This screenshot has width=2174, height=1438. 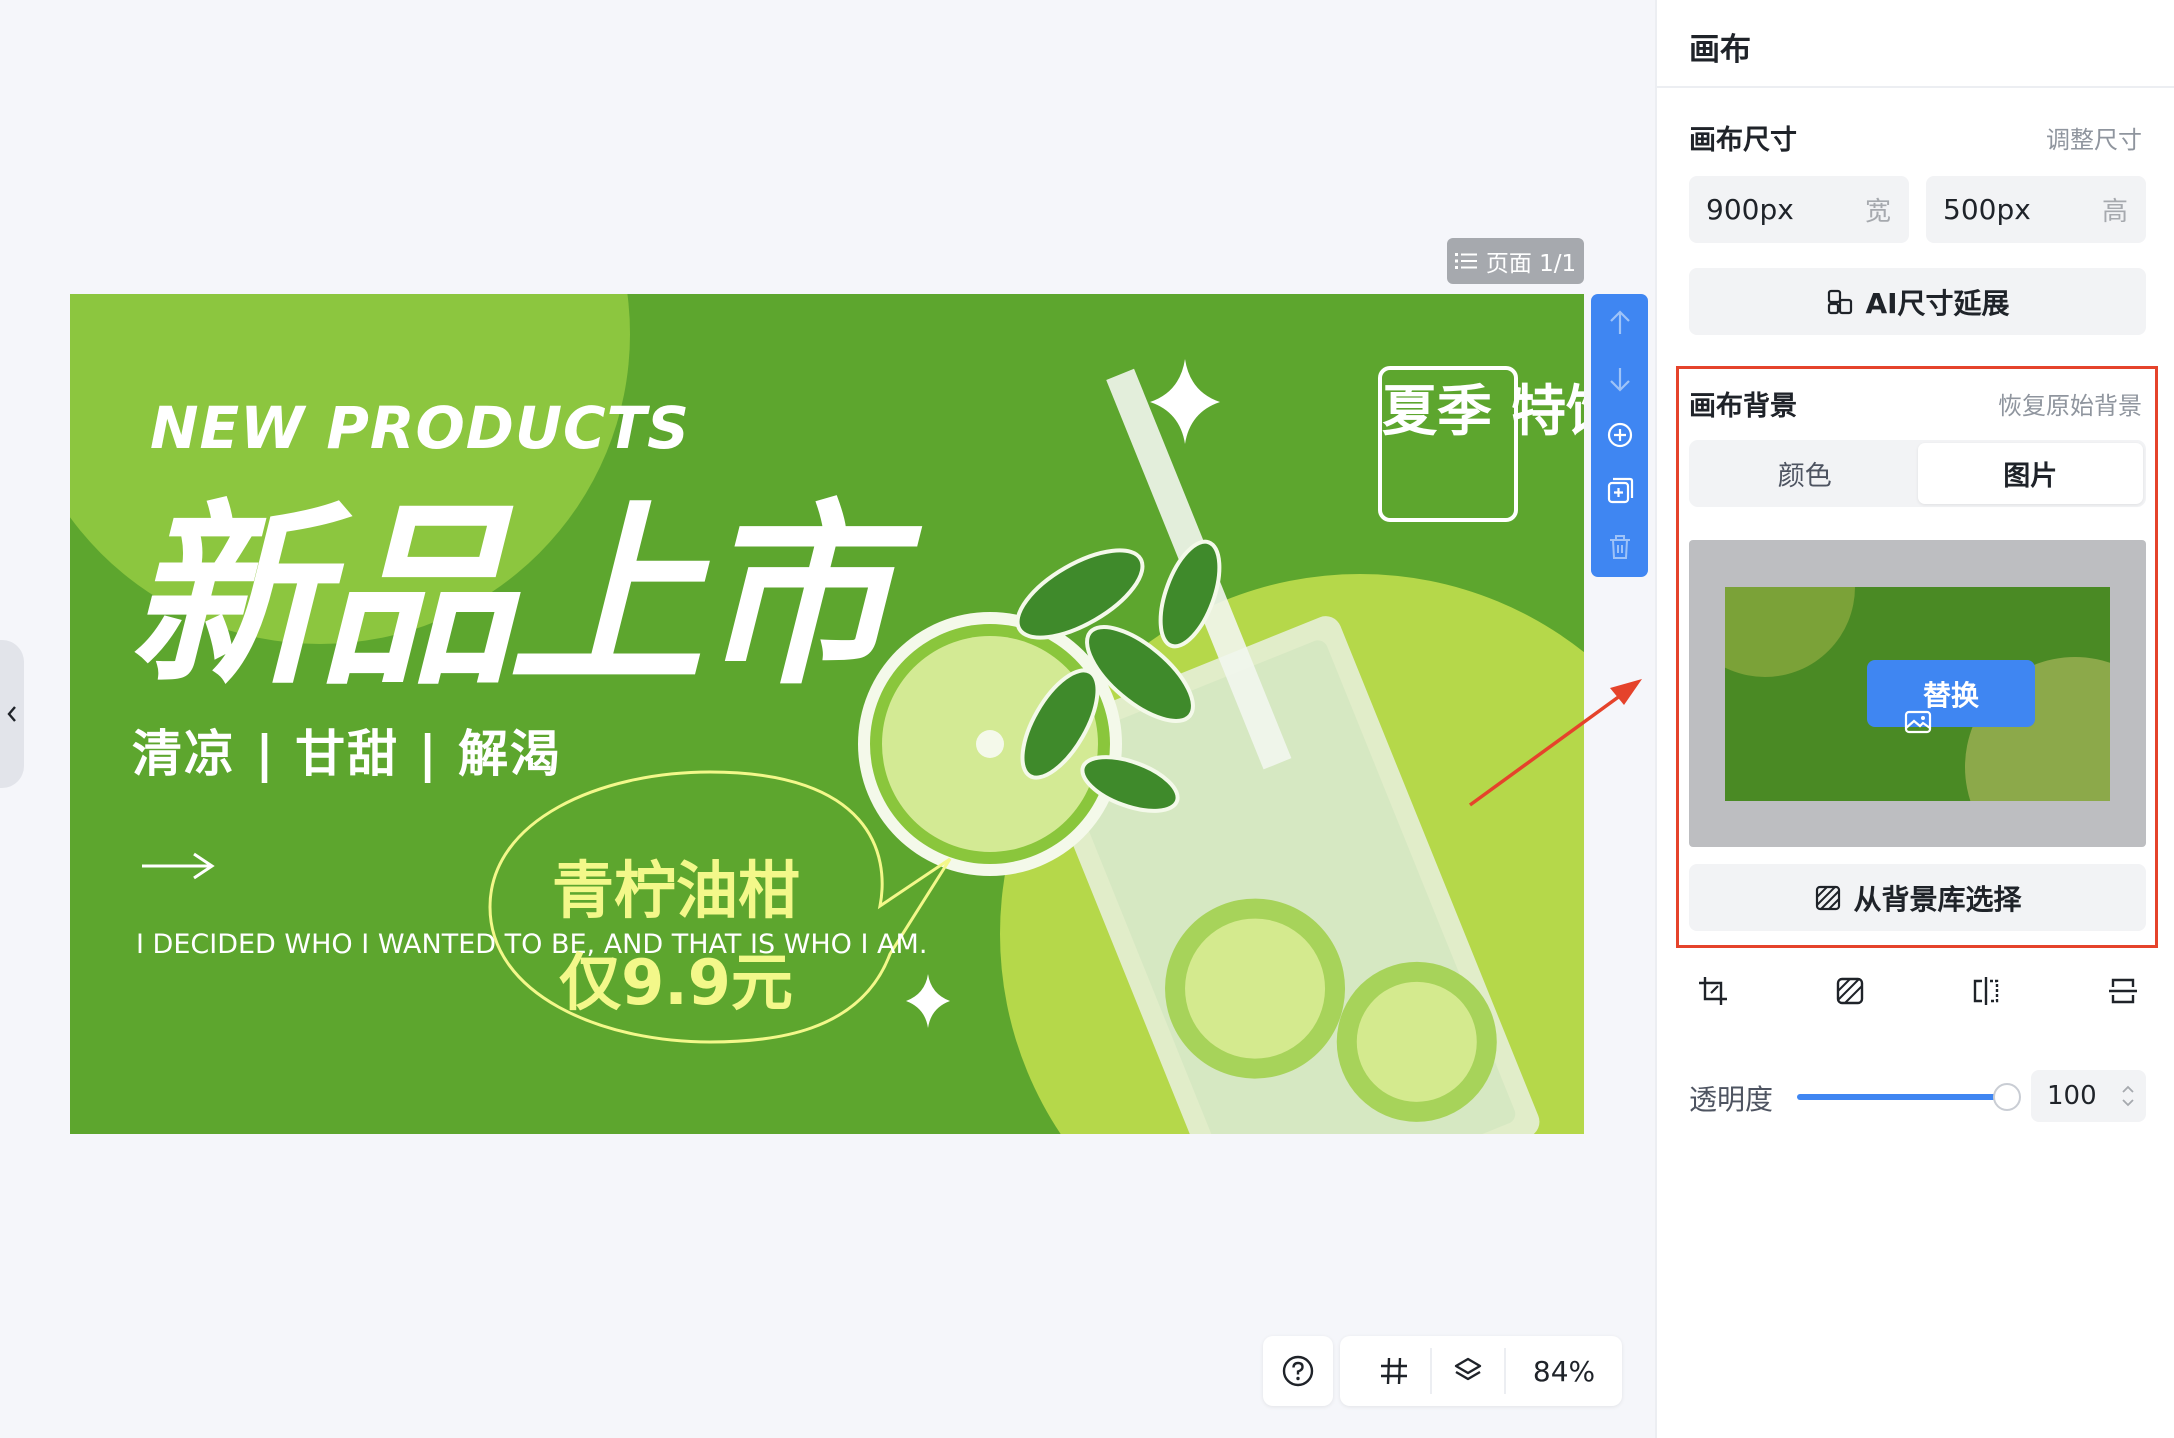 I want to click on delete-page-button, so click(x=1620, y=547).